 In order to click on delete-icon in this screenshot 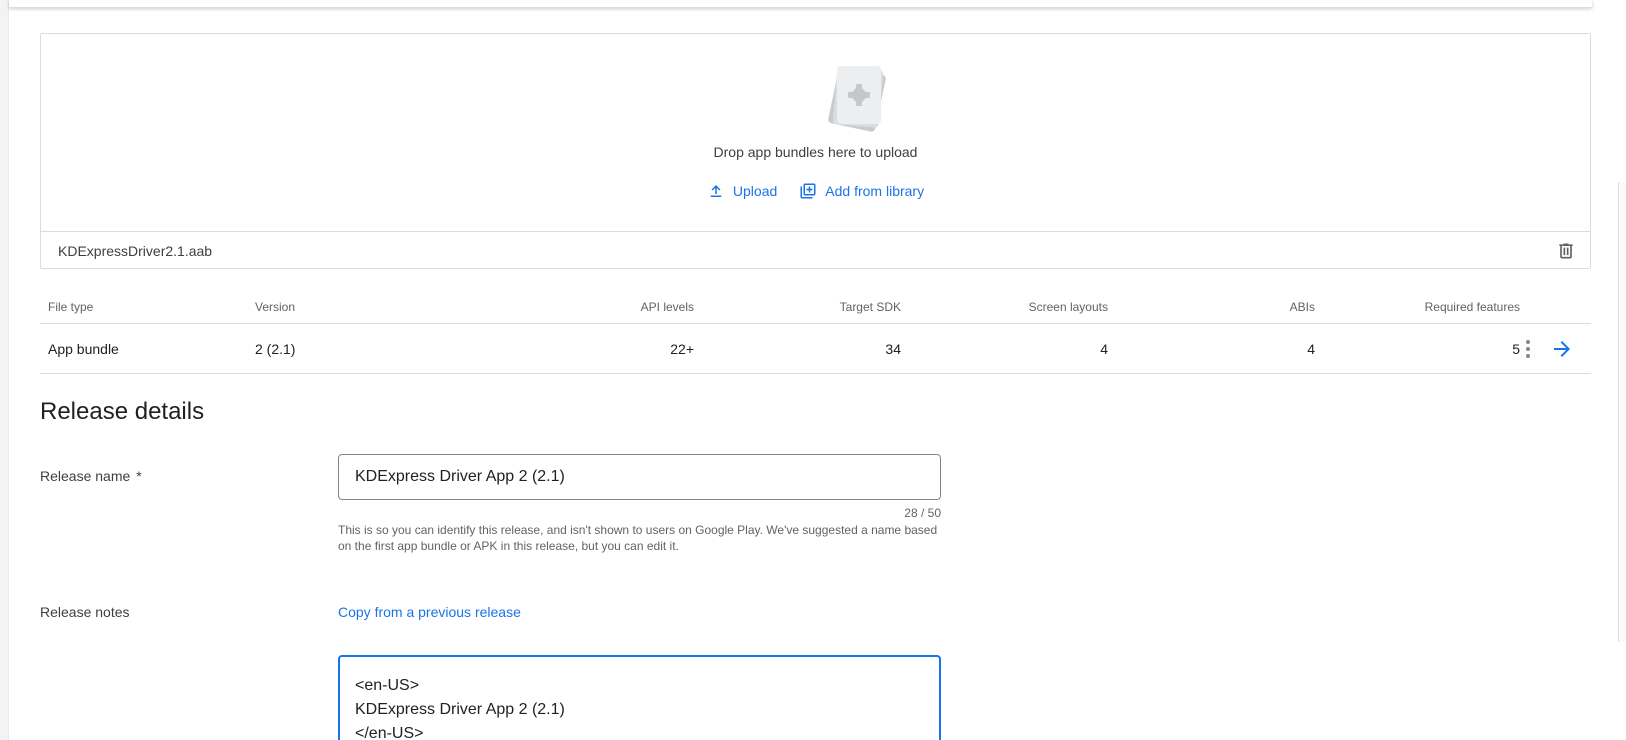, I will do `click(1566, 251)`.